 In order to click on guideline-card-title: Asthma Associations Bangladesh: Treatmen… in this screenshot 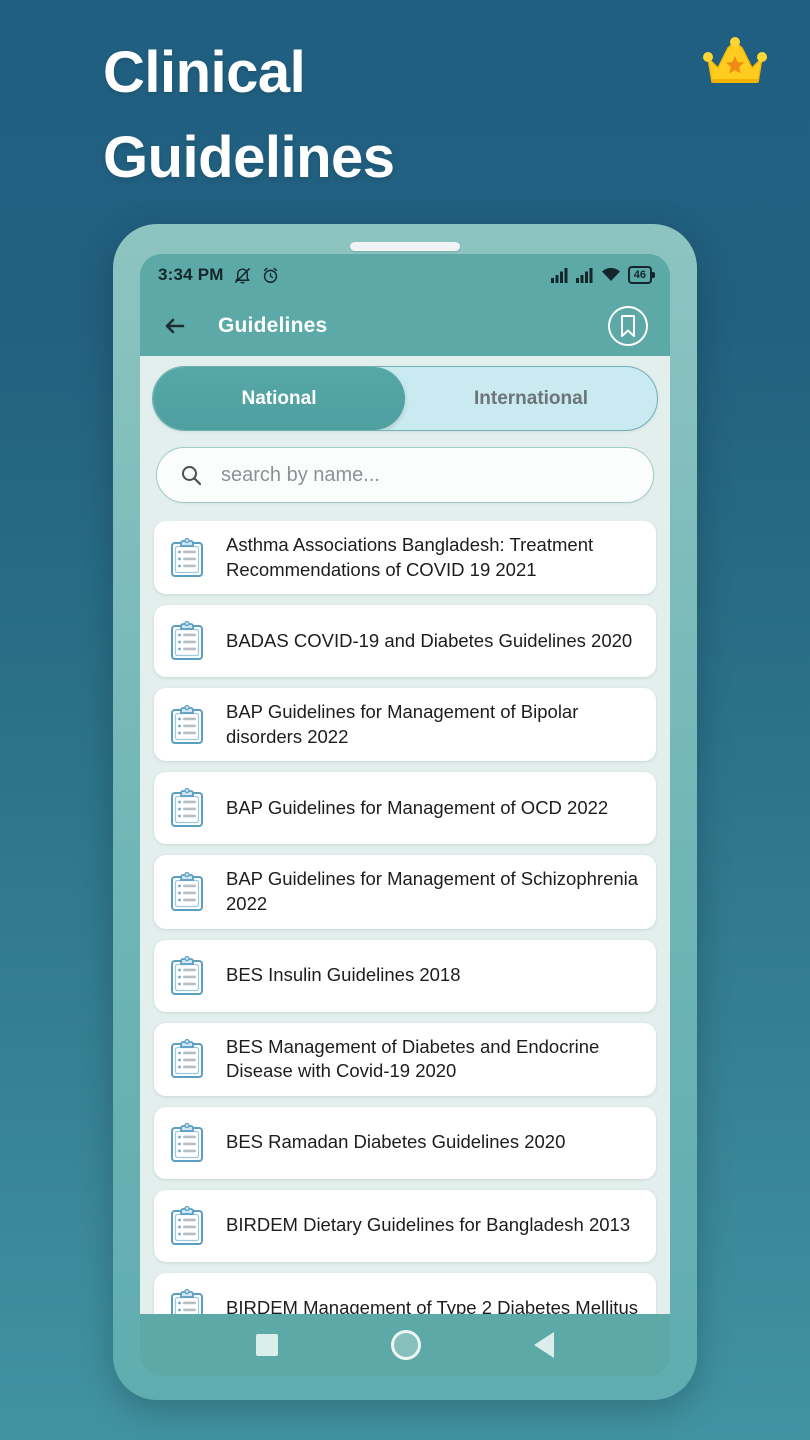, I will do `click(410, 557)`.